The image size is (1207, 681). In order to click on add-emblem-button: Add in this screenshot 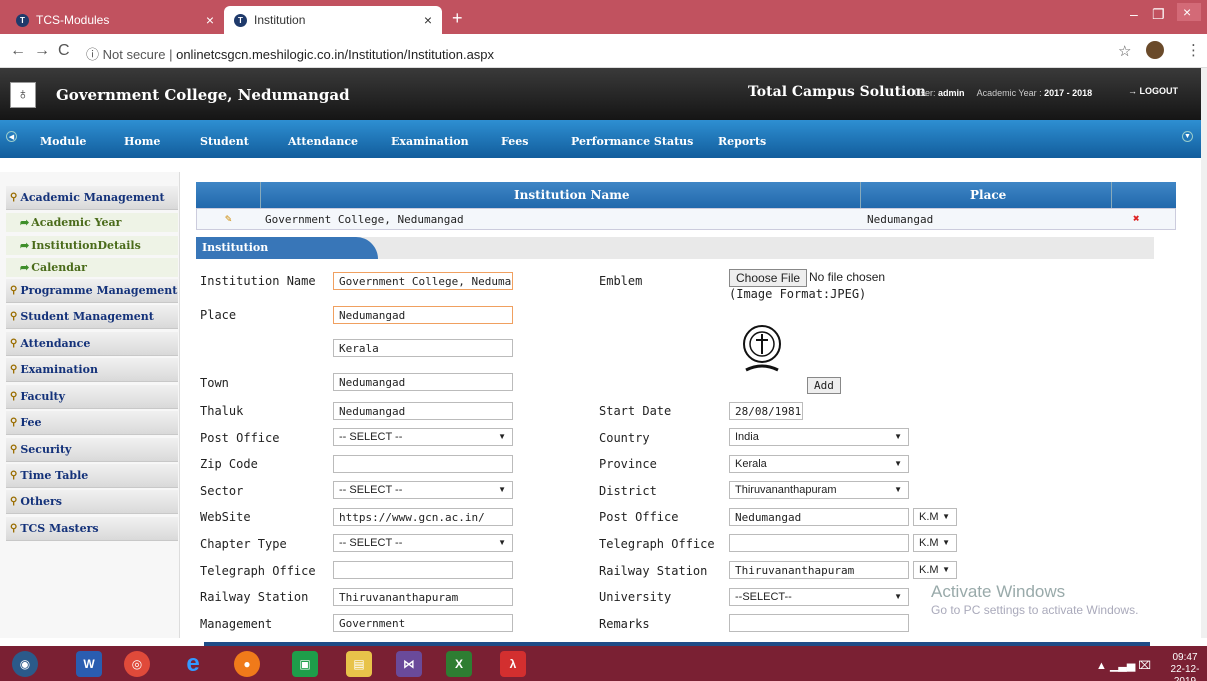, I will do `click(824, 385)`.